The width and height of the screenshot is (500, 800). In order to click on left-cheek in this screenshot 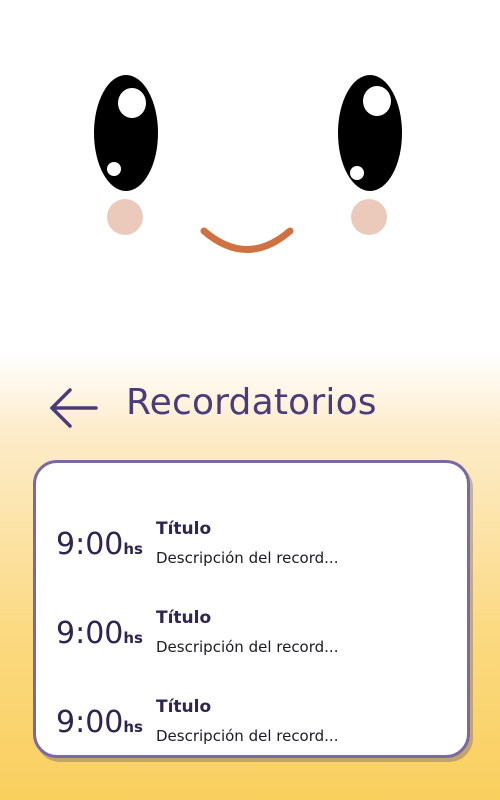, I will do `click(125, 217)`.